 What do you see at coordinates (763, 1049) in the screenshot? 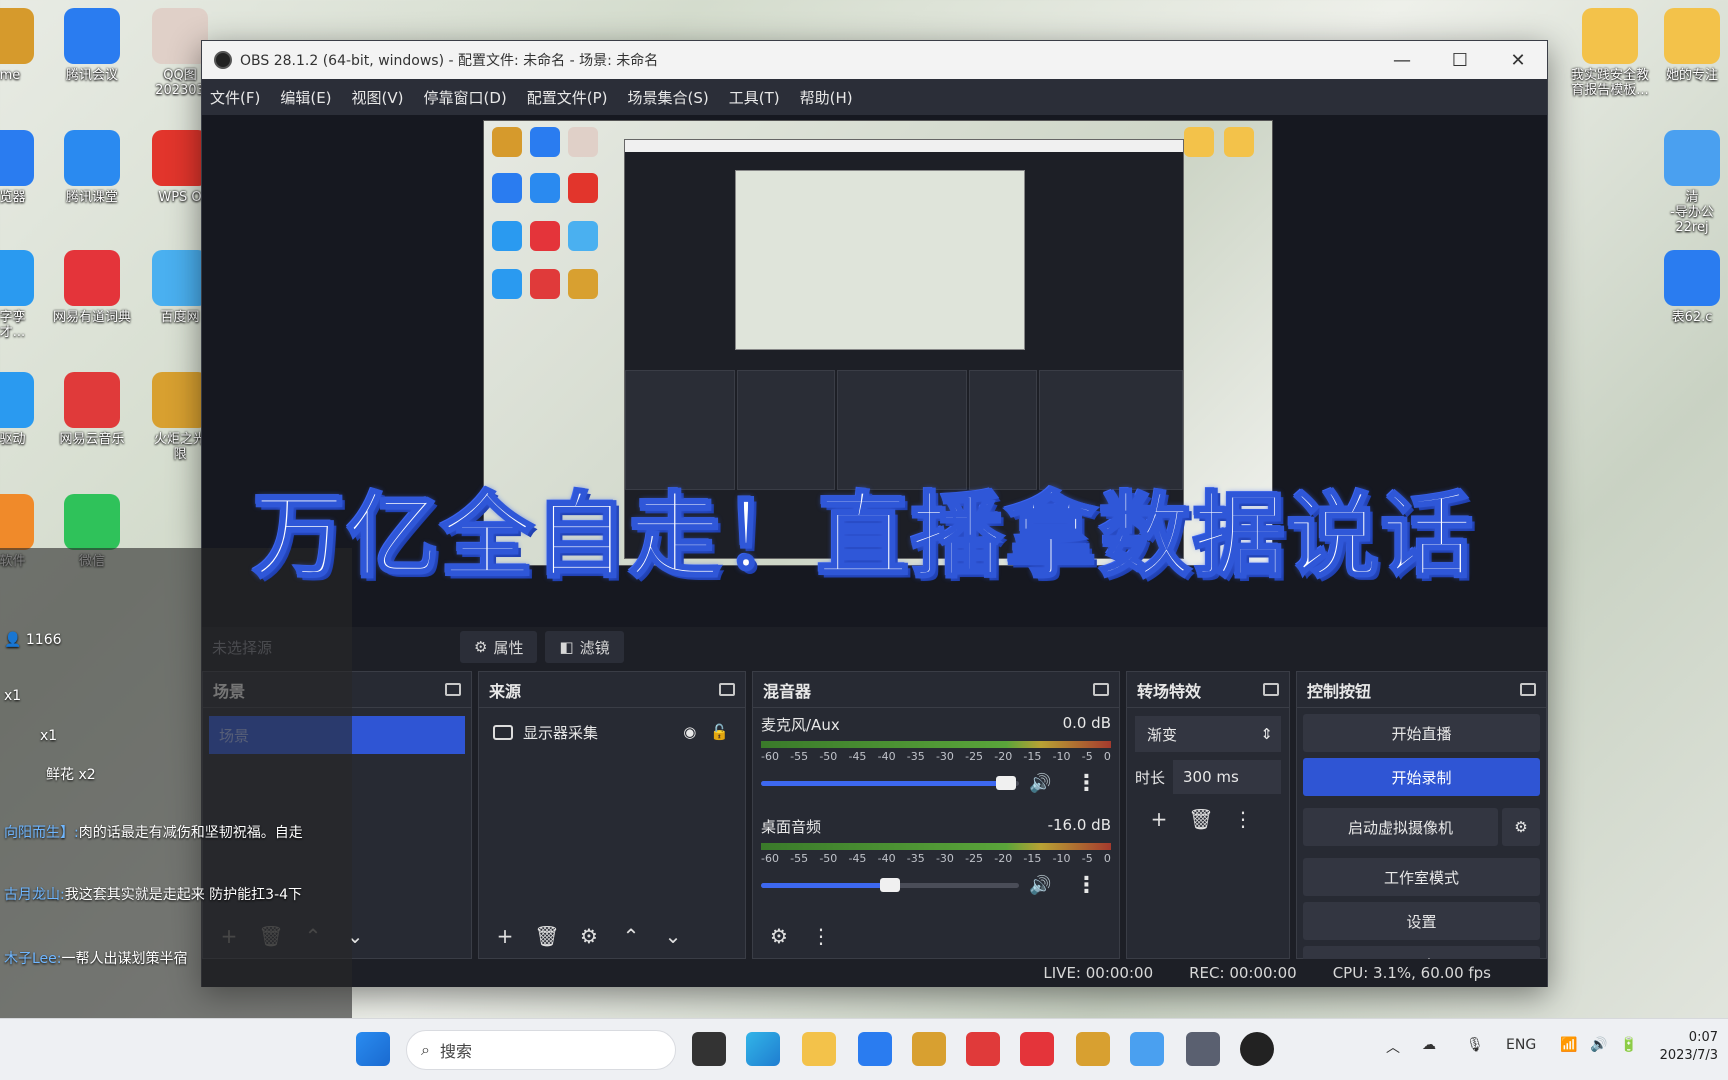
I see `edge-icon` at bounding box center [763, 1049].